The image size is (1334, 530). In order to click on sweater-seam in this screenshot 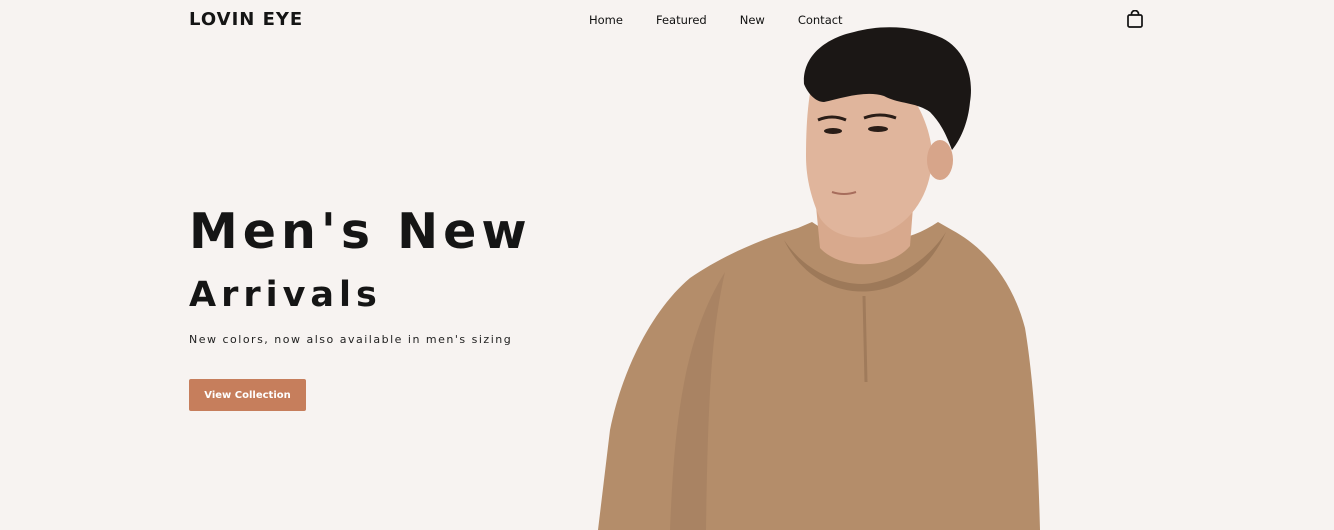, I will do `click(865, 339)`.